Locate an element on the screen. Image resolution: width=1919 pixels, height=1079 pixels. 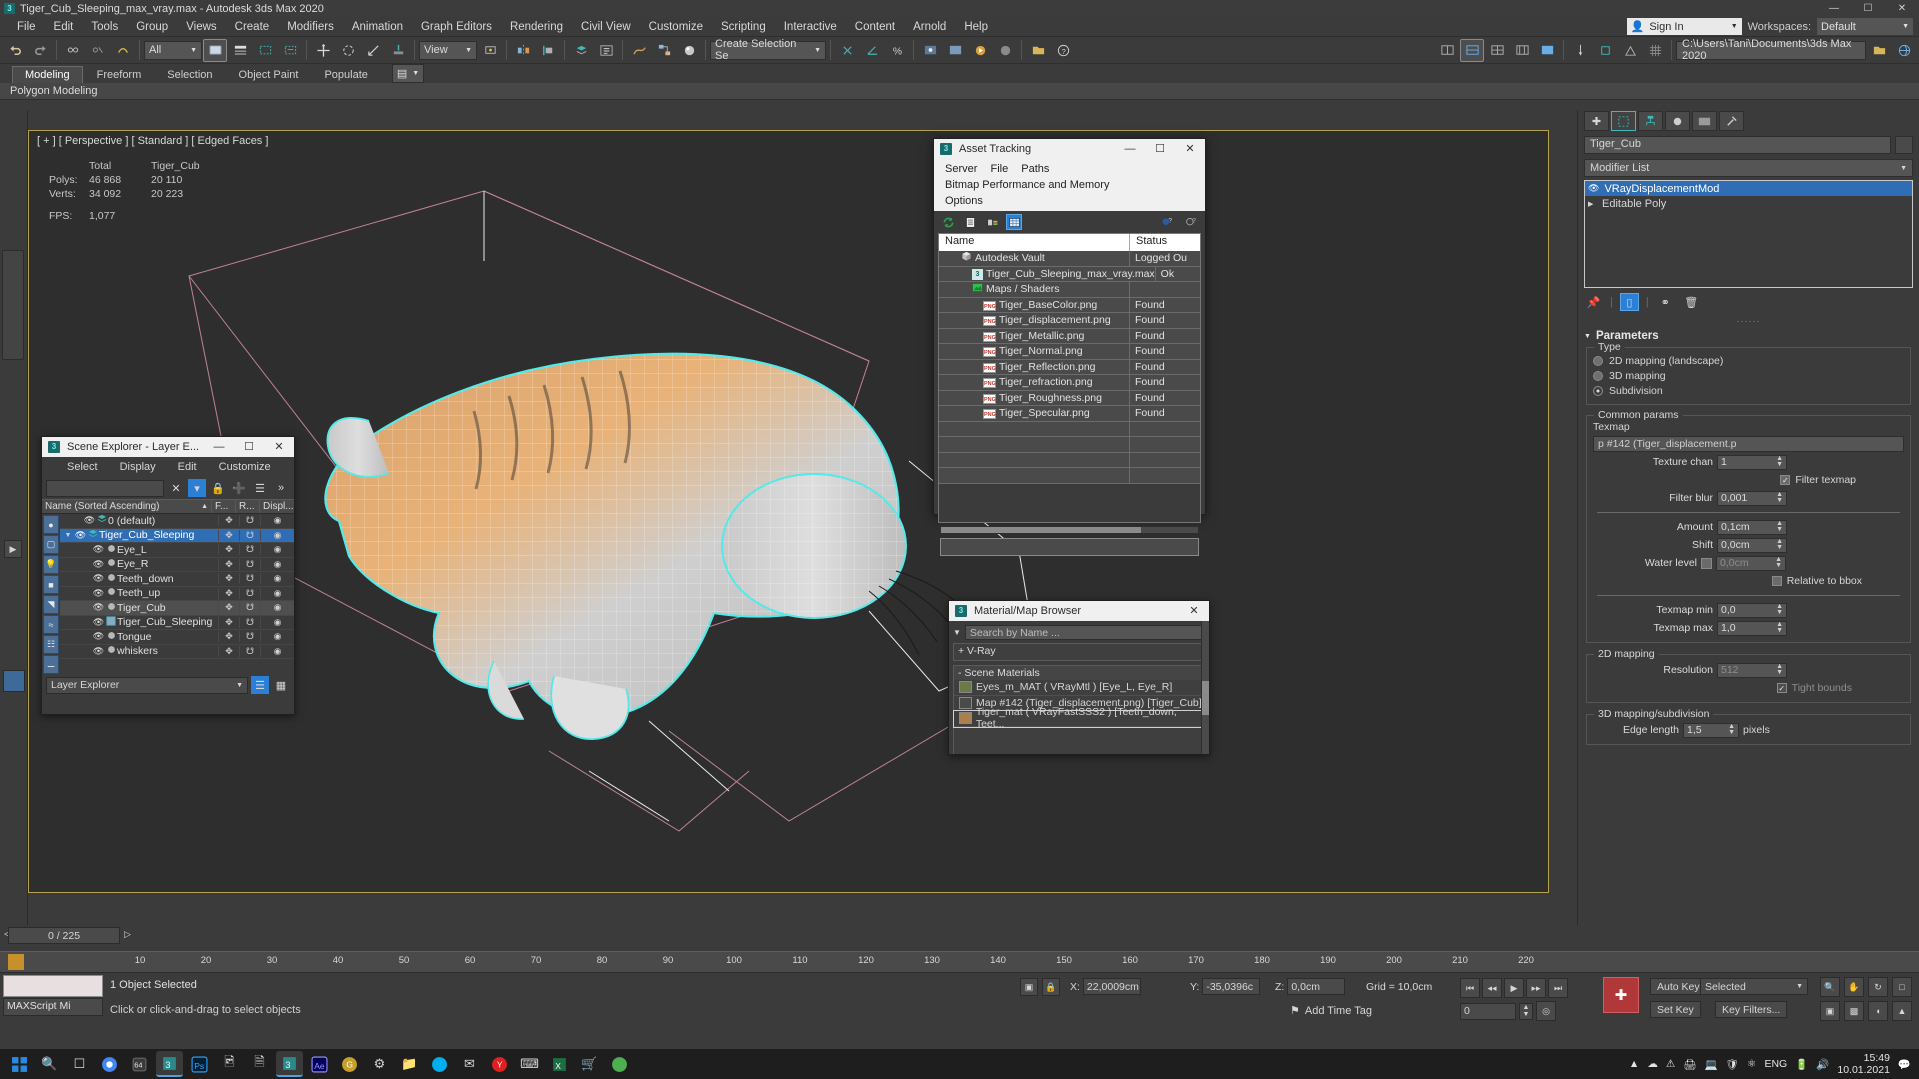
material-editor-icon is located at coordinates (689, 50).